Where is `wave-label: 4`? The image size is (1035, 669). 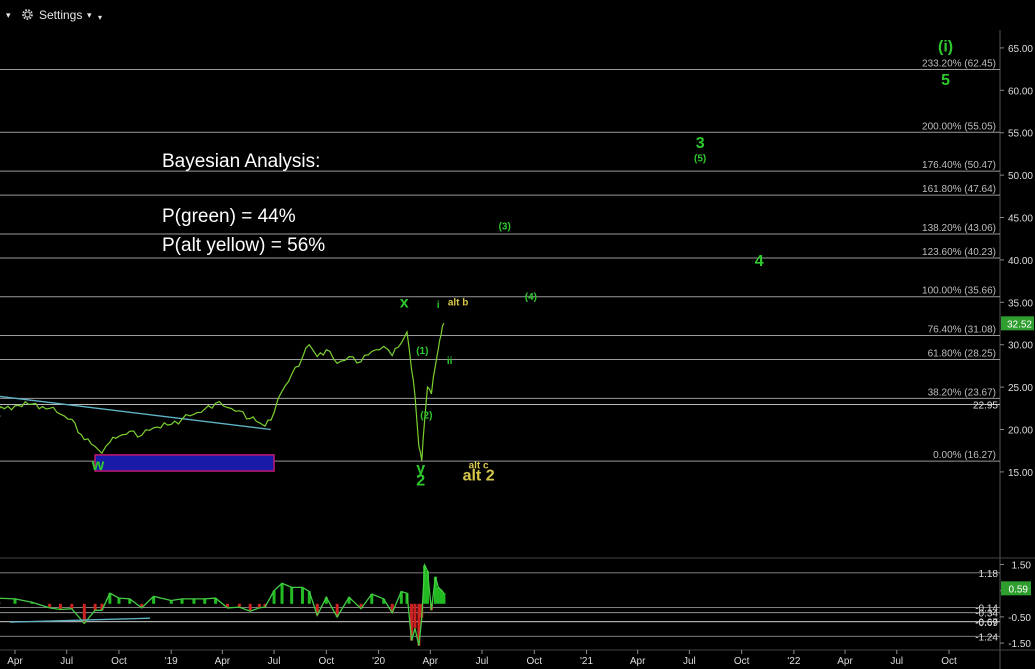 wave-label: 4 is located at coordinates (759, 261).